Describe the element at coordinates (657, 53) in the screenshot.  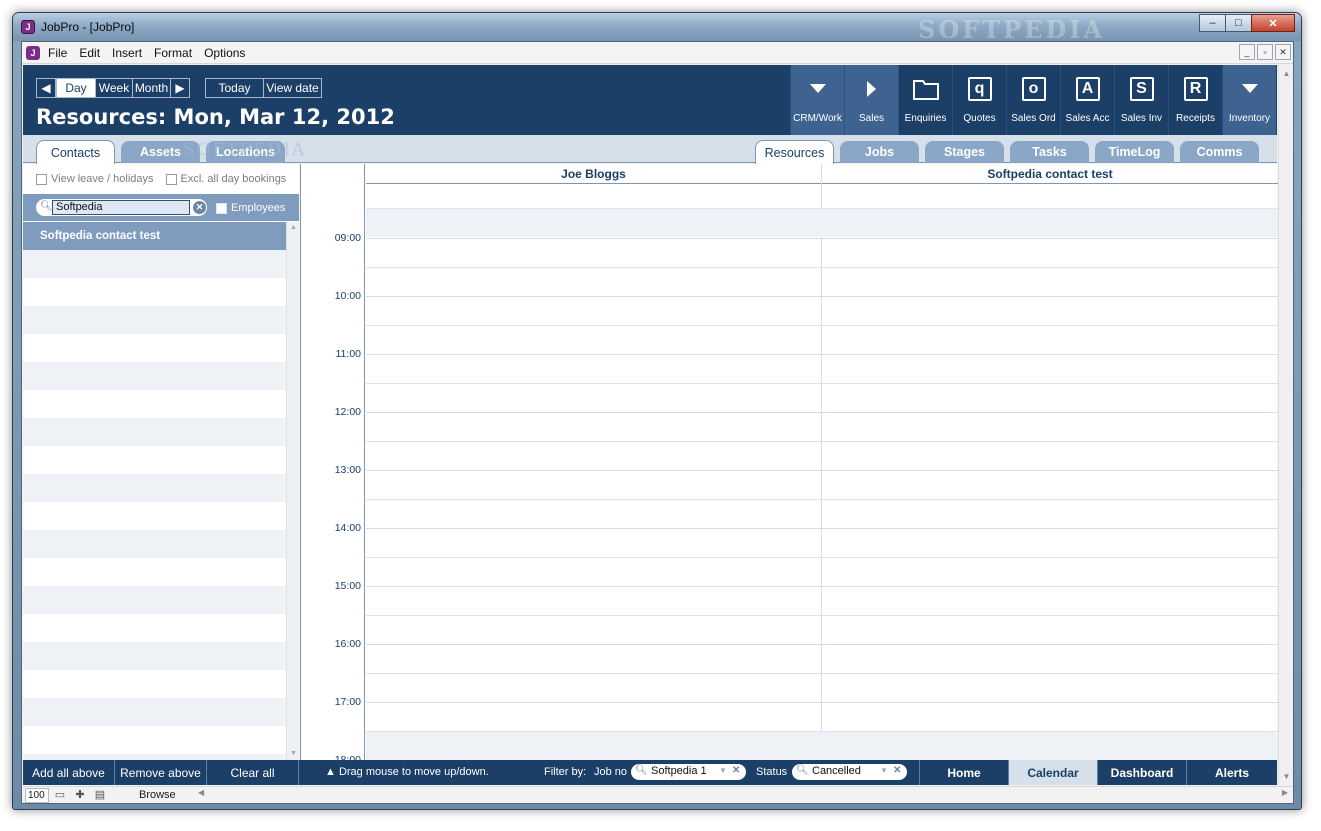
I see `menu-bar: J File Edit Insert Format Options _ ▫ ✕` at that location.